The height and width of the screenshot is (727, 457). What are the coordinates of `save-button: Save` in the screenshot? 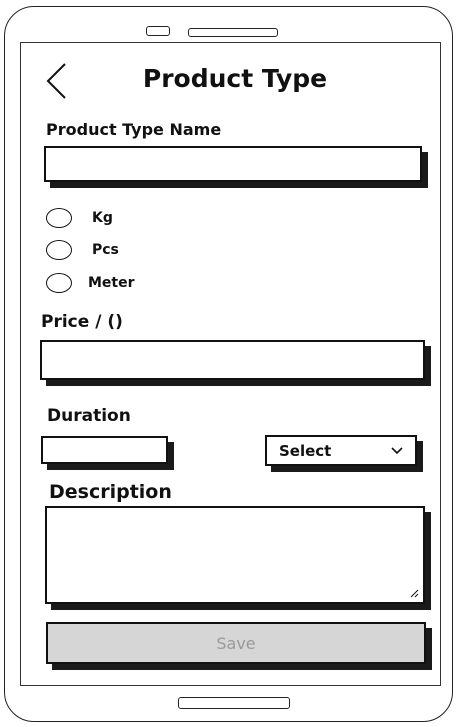 It's located at (236, 643).